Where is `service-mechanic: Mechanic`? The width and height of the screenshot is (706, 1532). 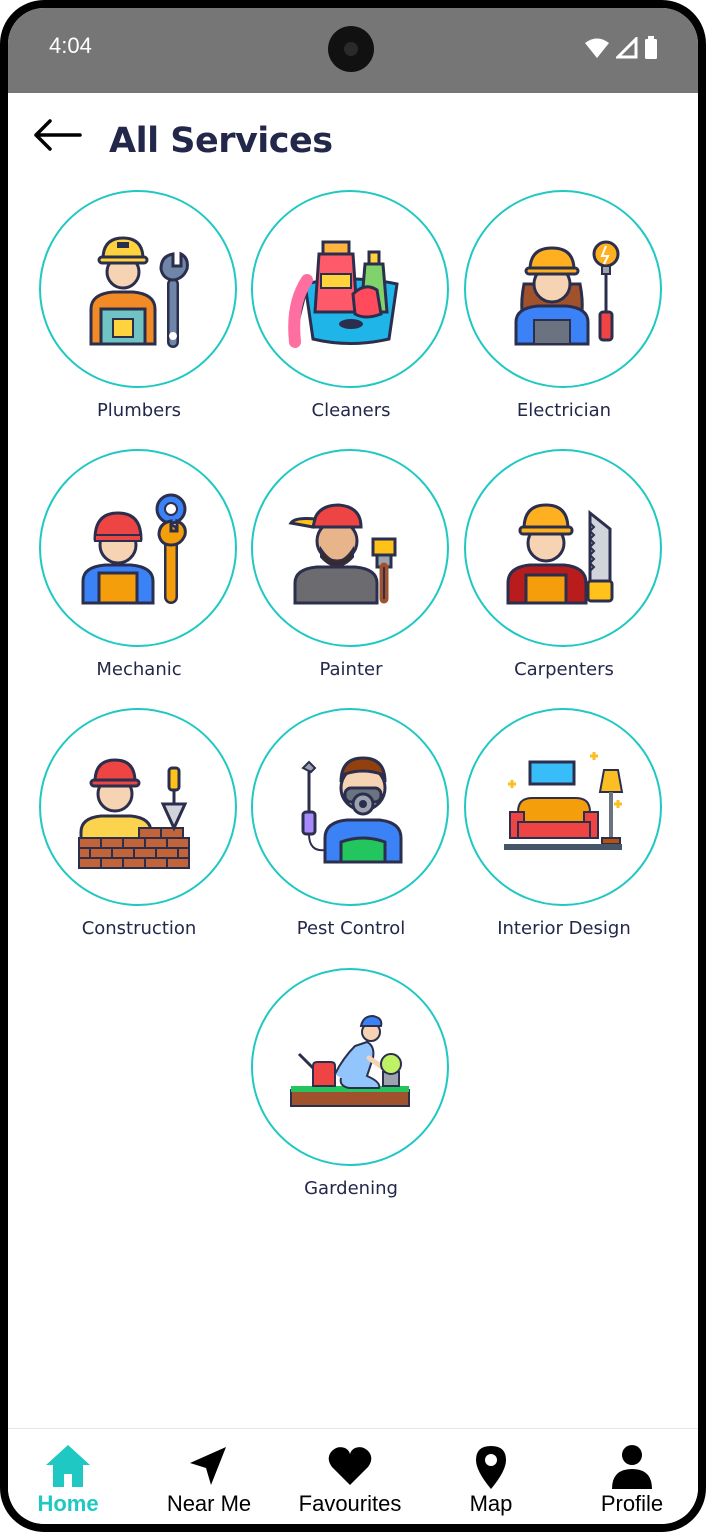 service-mechanic: Mechanic is located at coordinates (139, 569).